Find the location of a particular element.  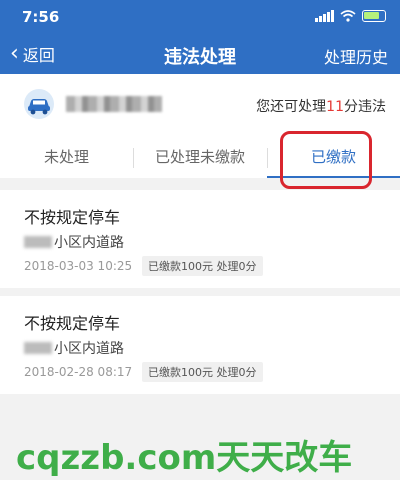

status-time: 7:56 is located at coordinates (41, 17).